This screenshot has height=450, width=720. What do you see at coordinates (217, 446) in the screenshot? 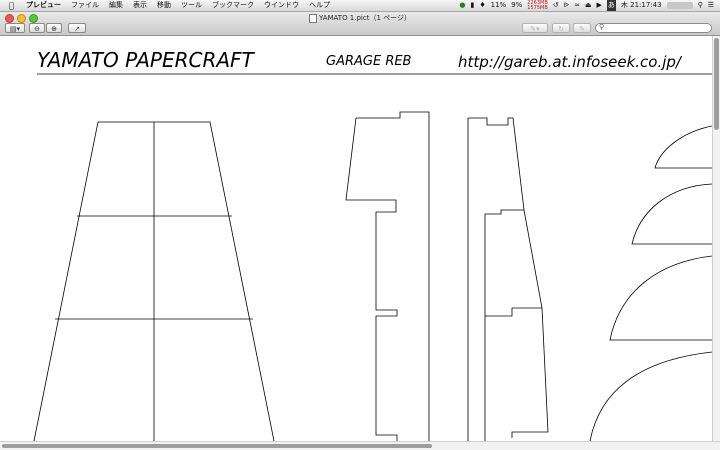
I see `horizontal-scroll-thumb` at bounding box center [217, 446].